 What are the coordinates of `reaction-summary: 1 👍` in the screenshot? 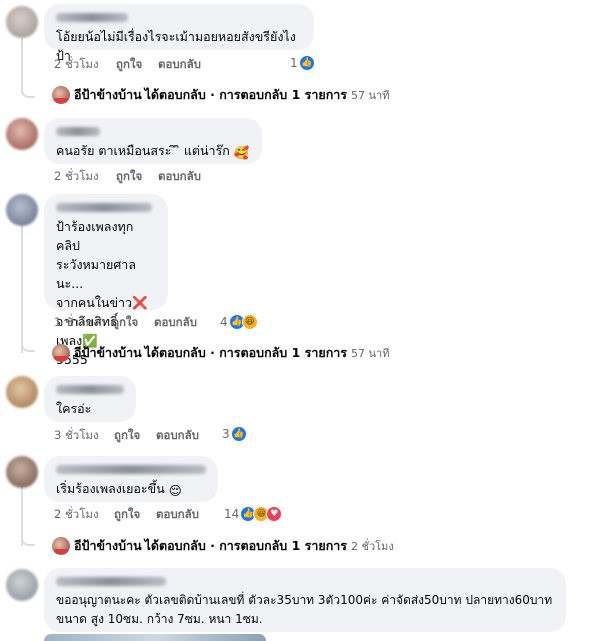 It's located at (302, 63).